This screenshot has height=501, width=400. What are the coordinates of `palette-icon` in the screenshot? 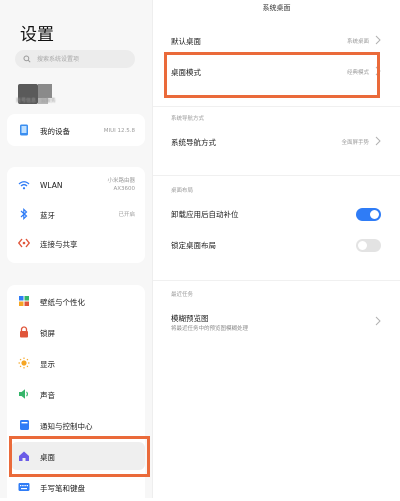 It's located at (24, 301).